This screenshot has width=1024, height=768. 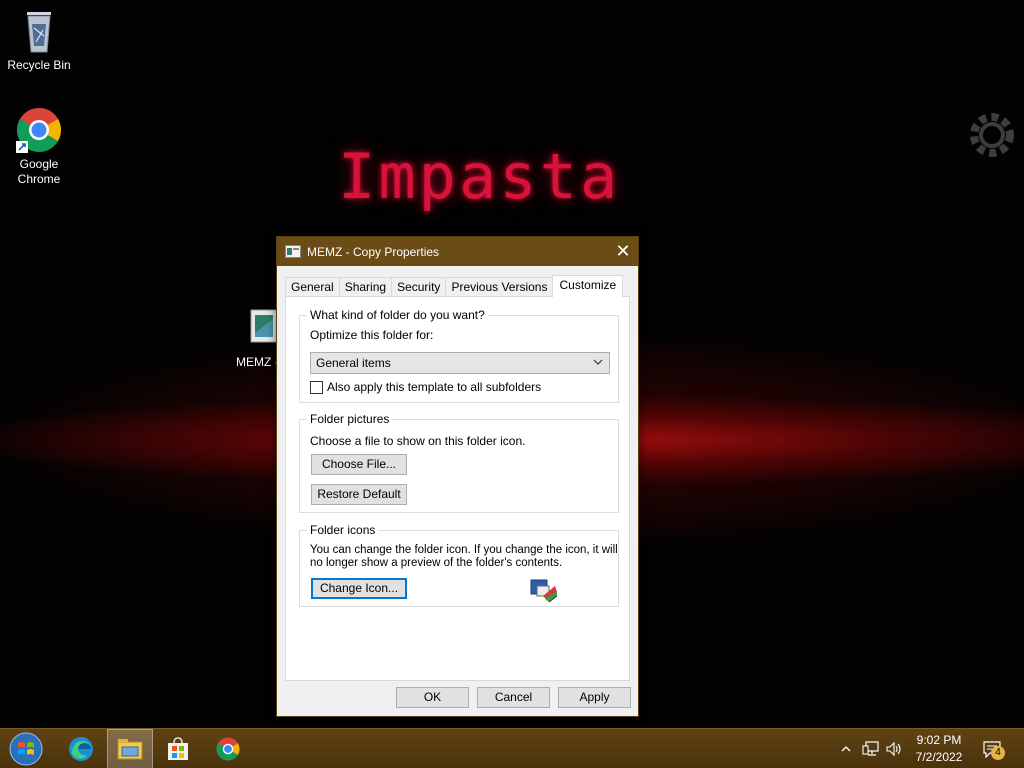 I want to click on store-icon, so click(x=178, y=748).